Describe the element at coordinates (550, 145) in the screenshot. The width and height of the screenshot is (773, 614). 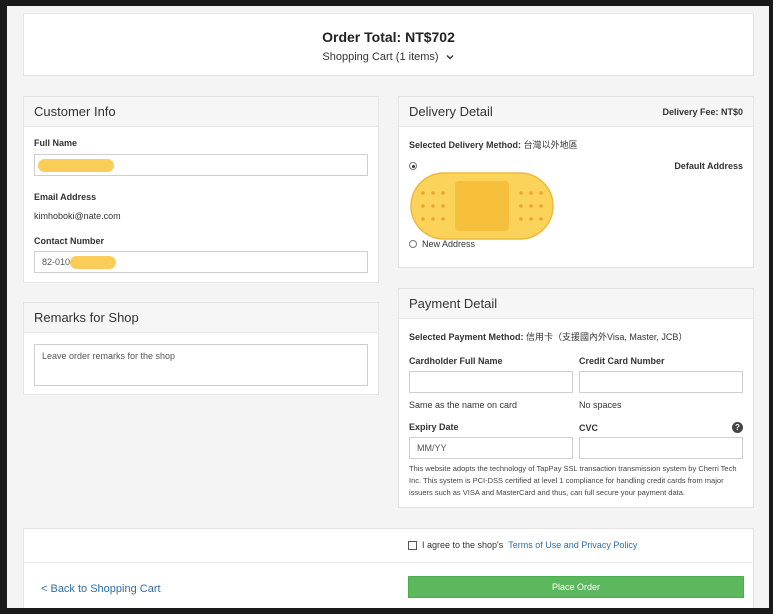
I see `delivery-method-value: 台灣以外地區` at that location.